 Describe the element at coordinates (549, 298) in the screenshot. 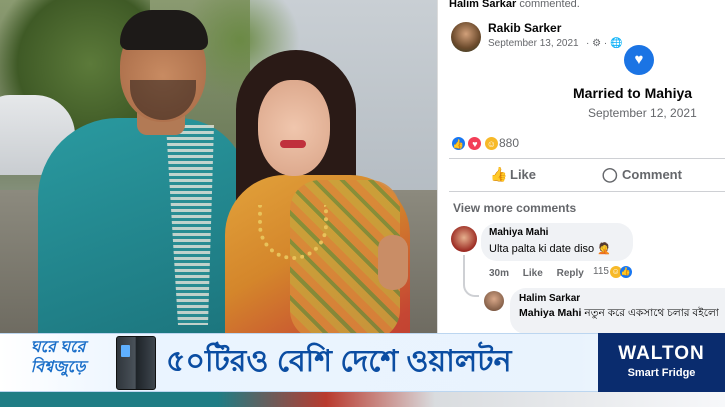

I see `reply-author: Halim Sarkar` at that location.